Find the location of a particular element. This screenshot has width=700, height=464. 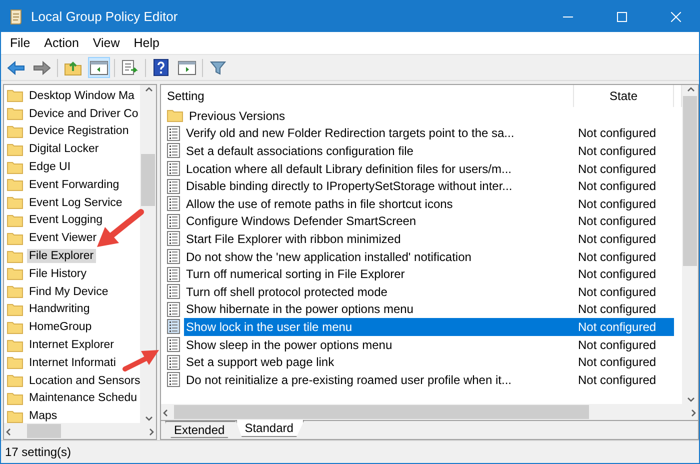

menu-item: Action is located at coordinates (61, 43).